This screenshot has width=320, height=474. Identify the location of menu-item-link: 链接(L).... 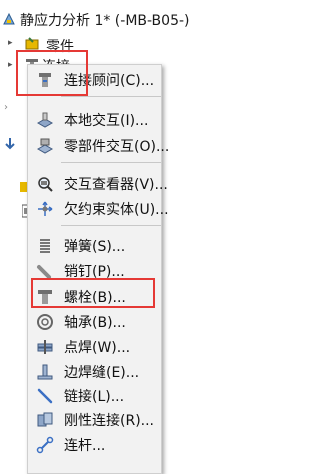
(94, 396).